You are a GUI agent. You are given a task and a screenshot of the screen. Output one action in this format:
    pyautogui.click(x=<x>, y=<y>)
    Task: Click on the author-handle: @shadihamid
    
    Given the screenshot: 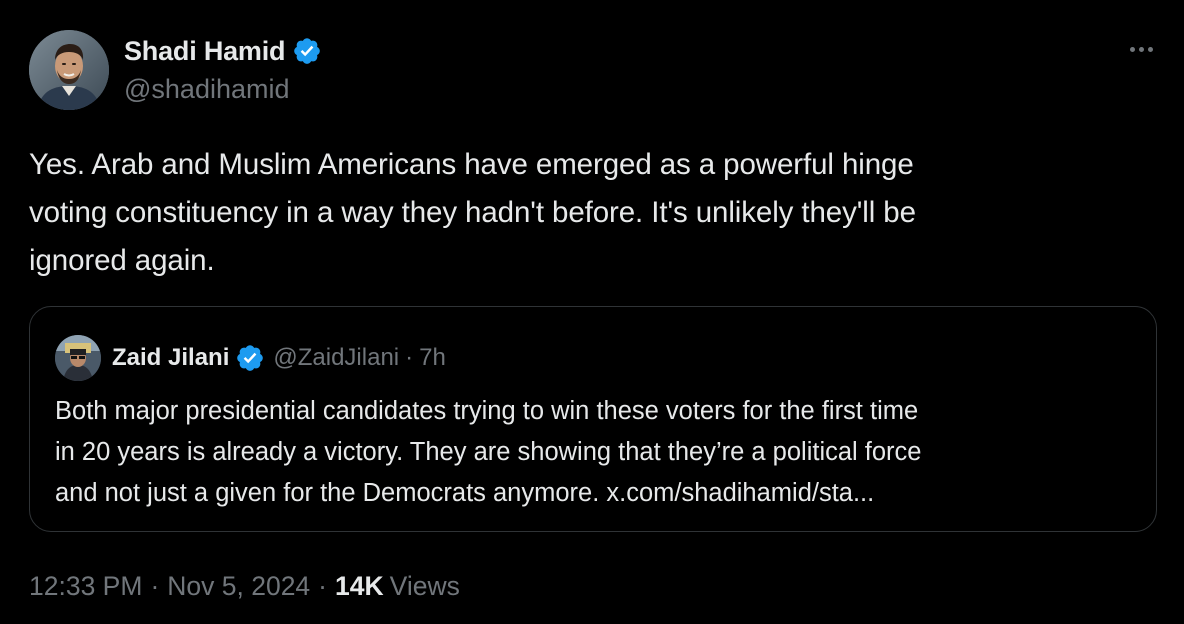 What is the action you would take?
    pyautogui.click(x=223, y=89)
    